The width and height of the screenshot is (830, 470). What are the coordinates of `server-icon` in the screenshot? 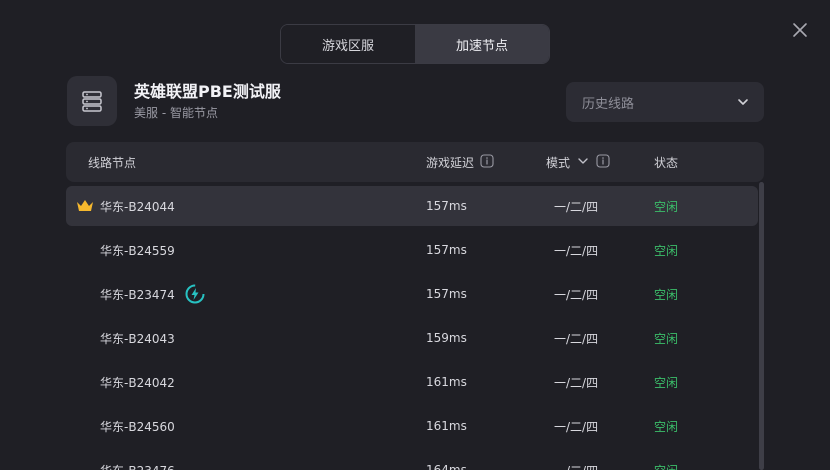 It's located at (92, 101).